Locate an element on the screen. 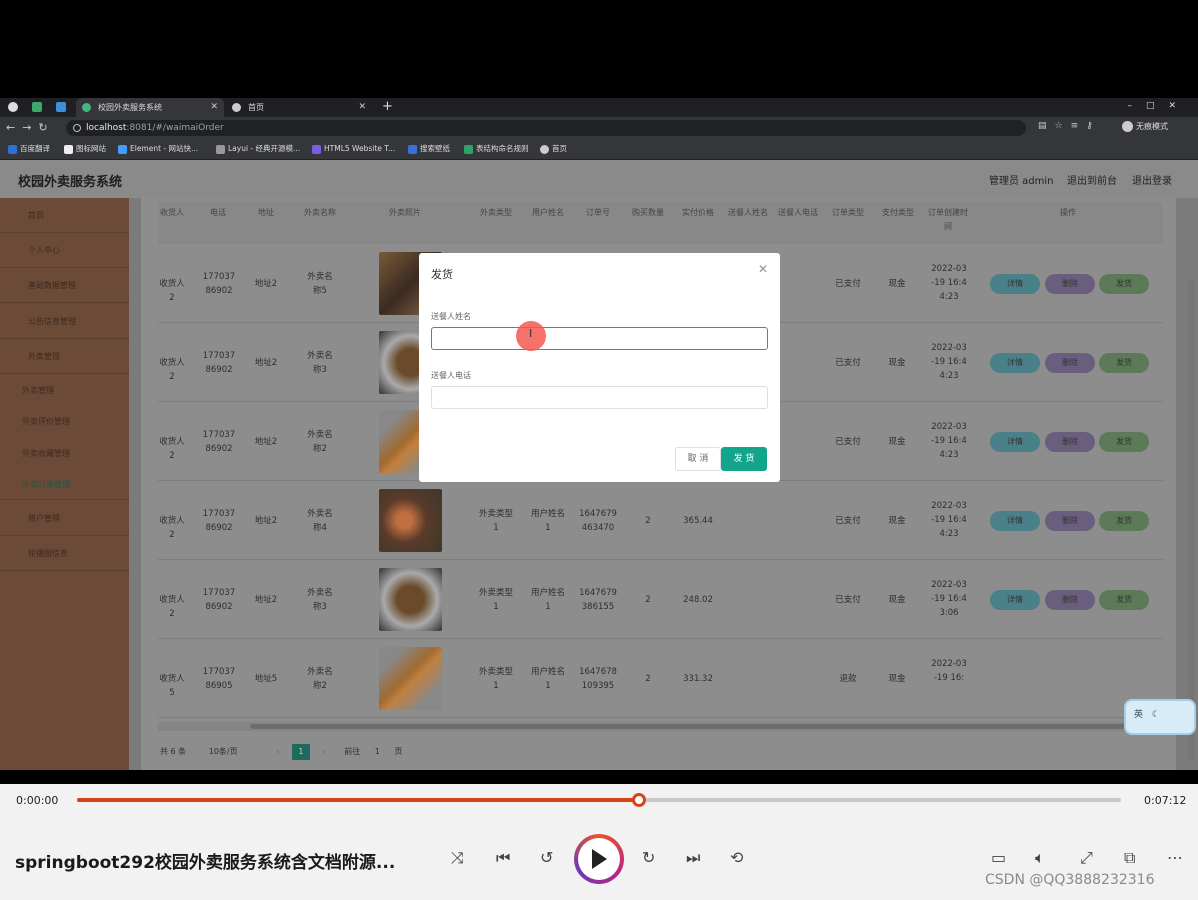  col-header: 外卖名称 is located at coordinates (320, 213).